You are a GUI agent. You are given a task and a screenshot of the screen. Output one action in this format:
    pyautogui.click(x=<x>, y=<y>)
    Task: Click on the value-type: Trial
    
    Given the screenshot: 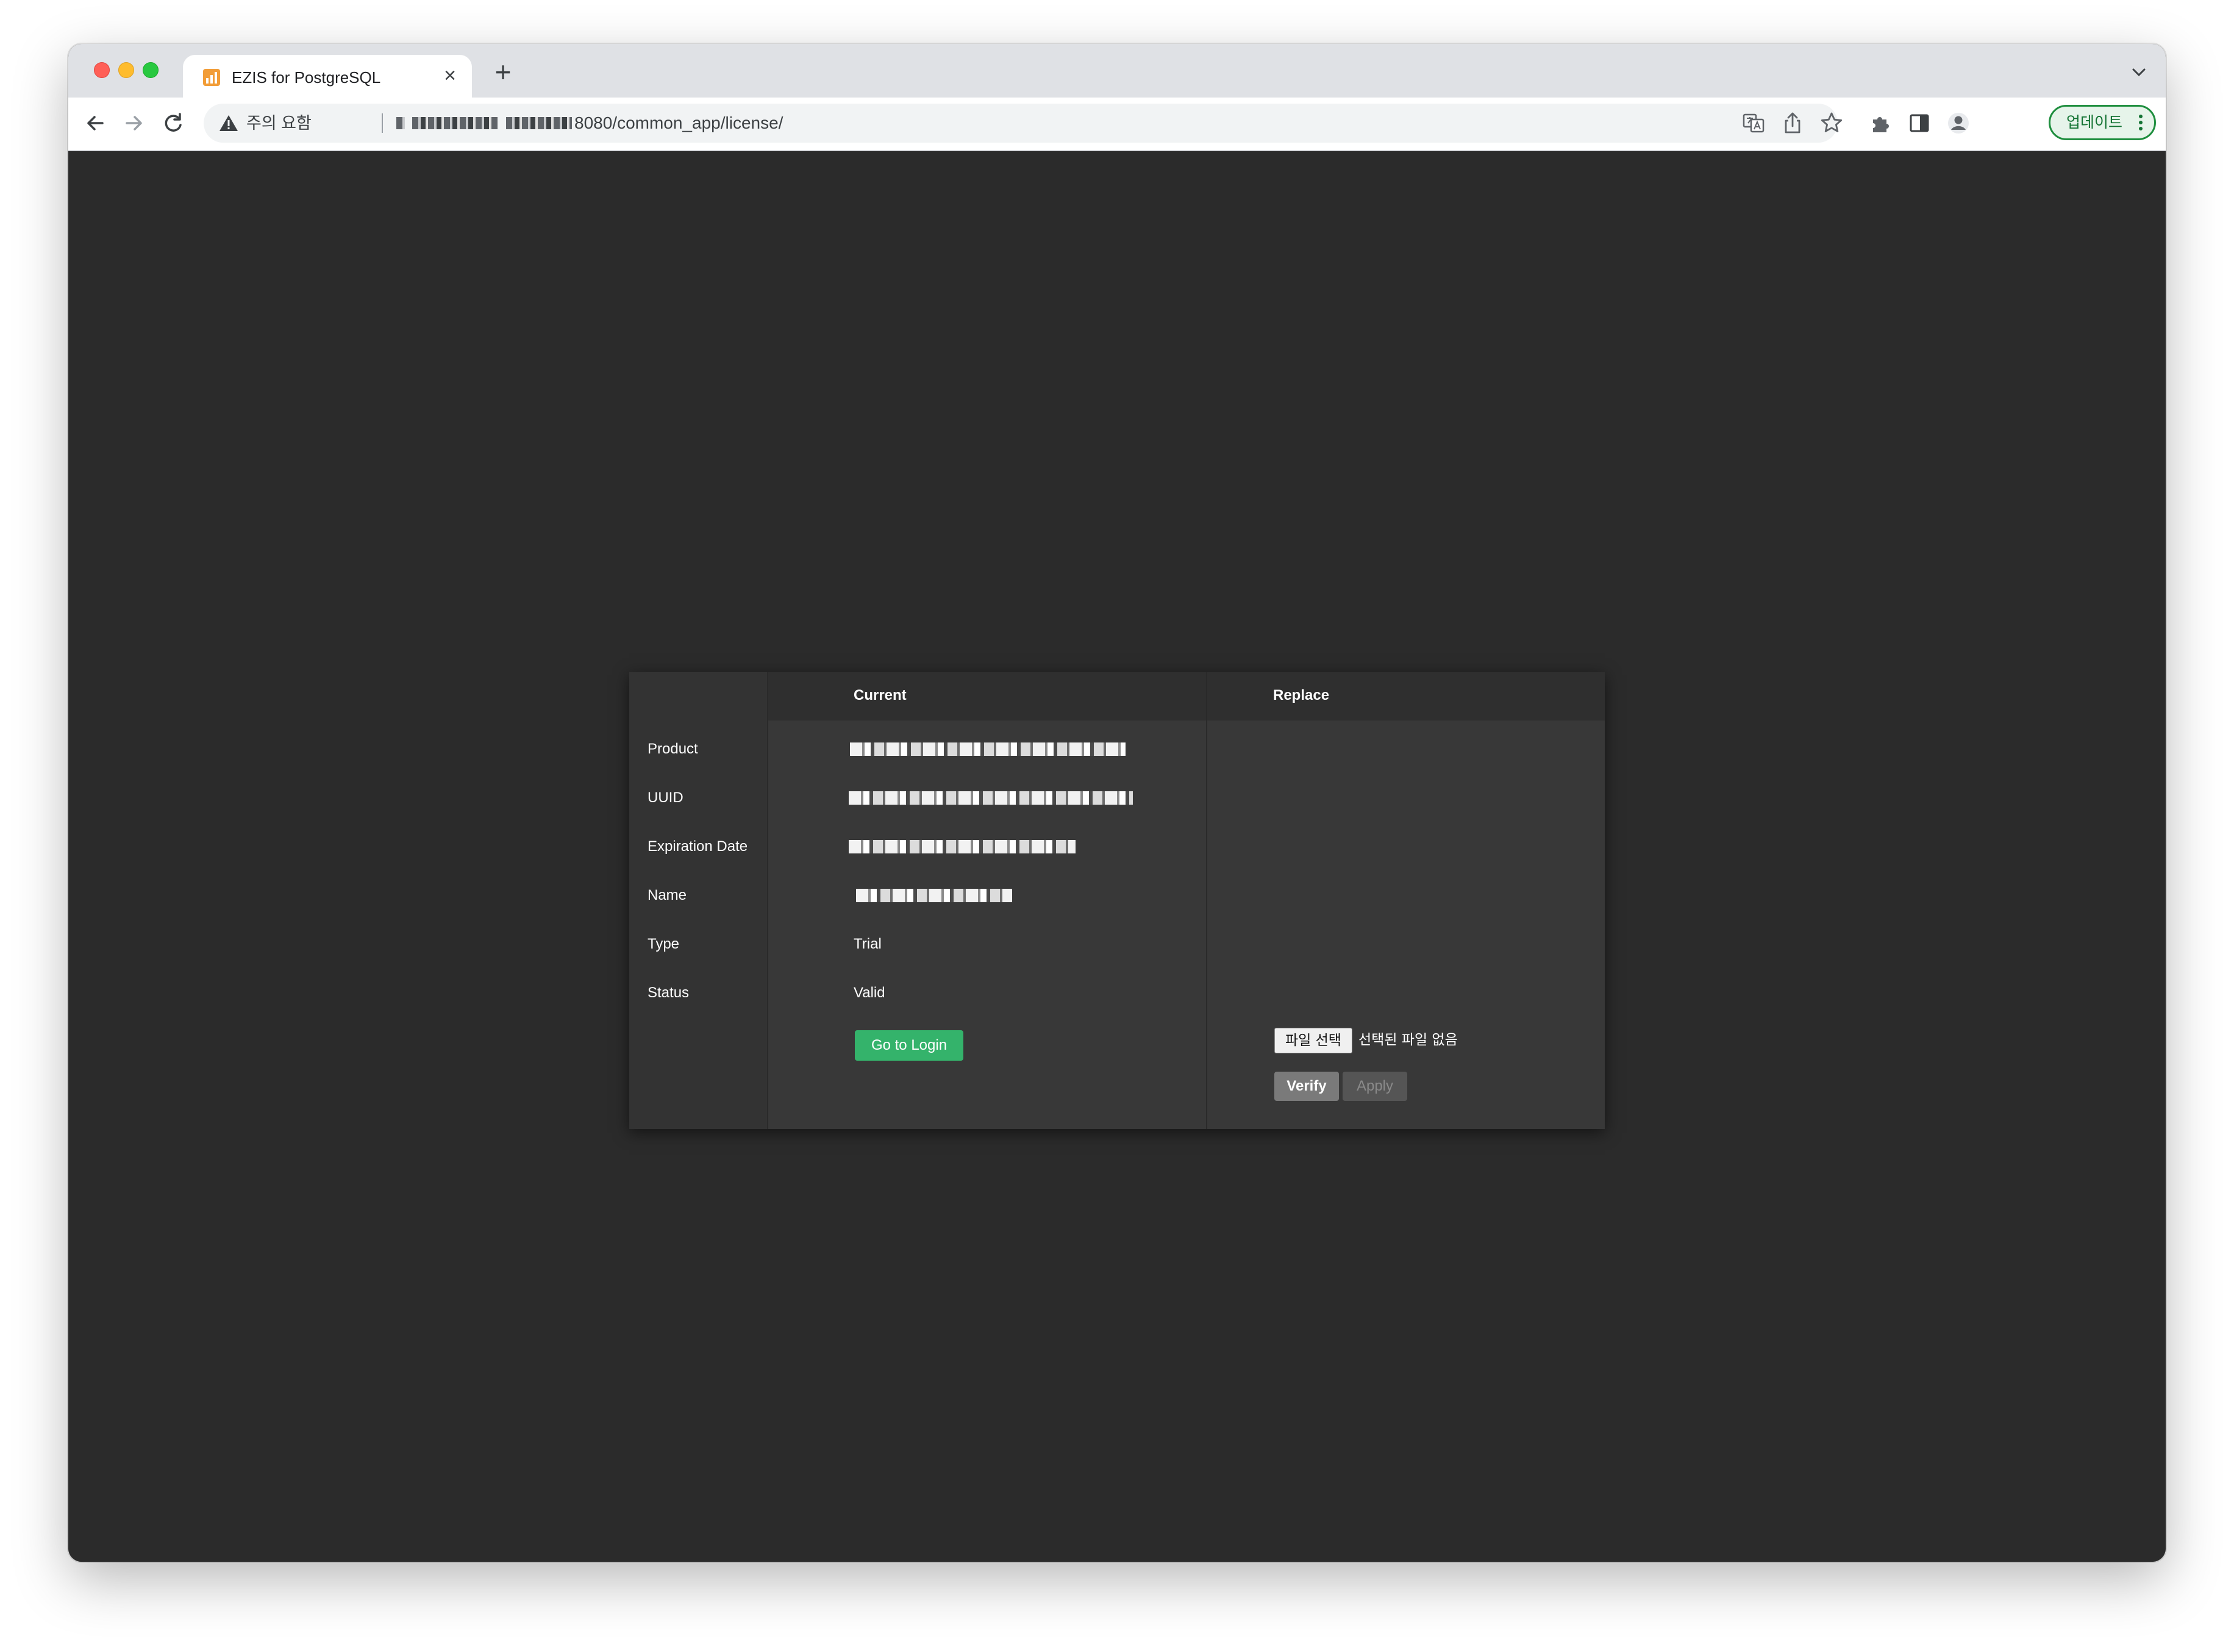 What is the action you would take?
    pyautogui.click(x=868, y=944)
    